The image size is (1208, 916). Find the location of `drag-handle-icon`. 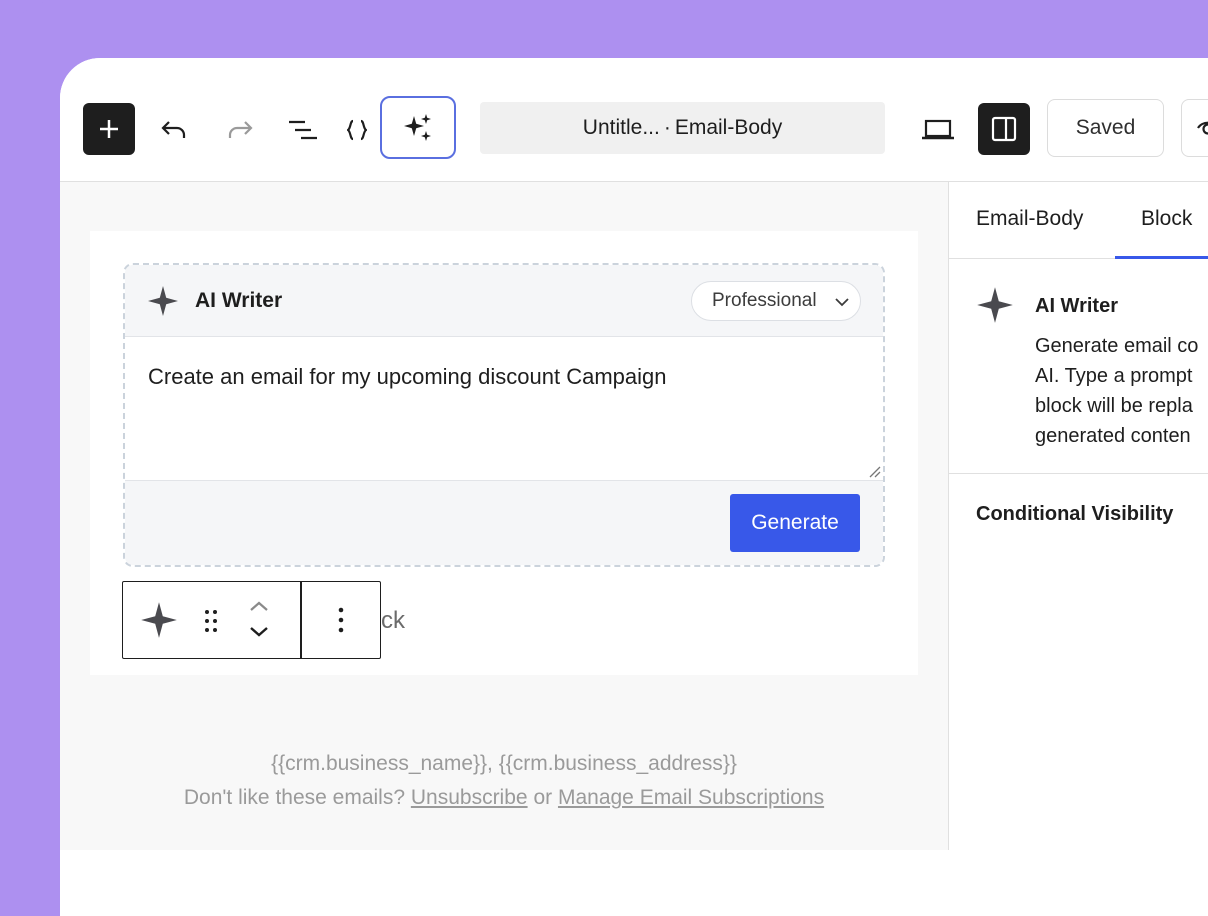

drag-handle-icon is located at coordinates (211, 621).